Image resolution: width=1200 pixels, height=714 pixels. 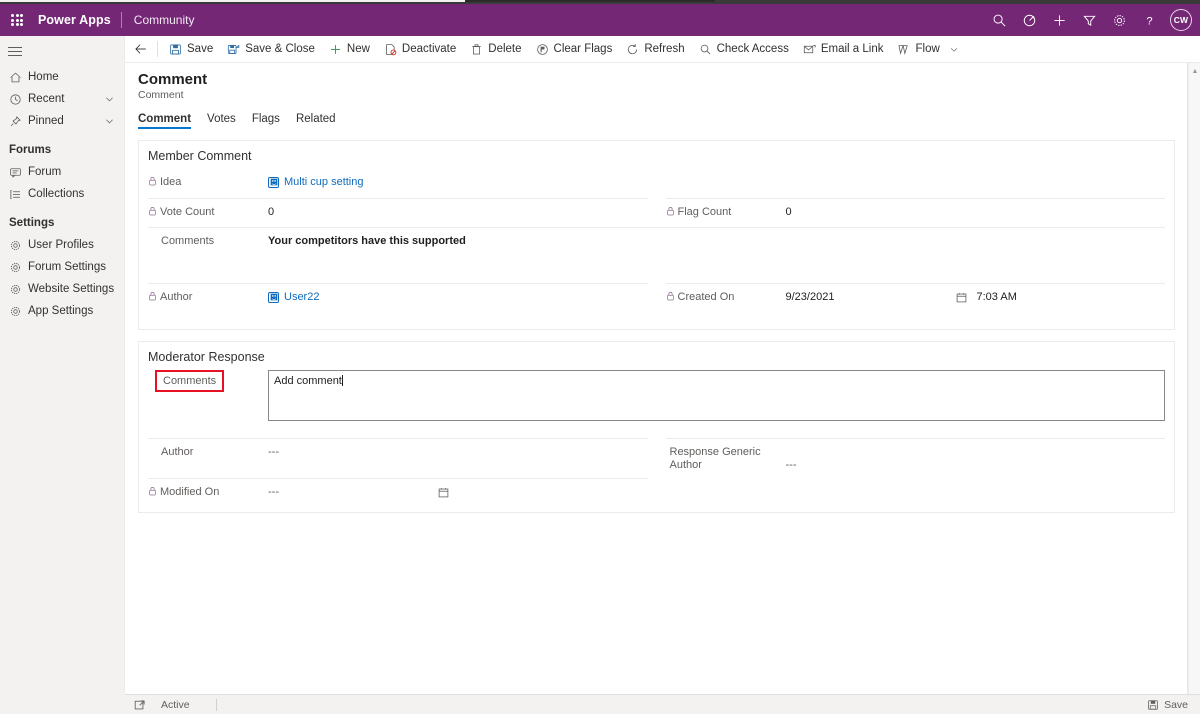 I want to click on sitemap-toggle-button, so click(x=62, y=51).